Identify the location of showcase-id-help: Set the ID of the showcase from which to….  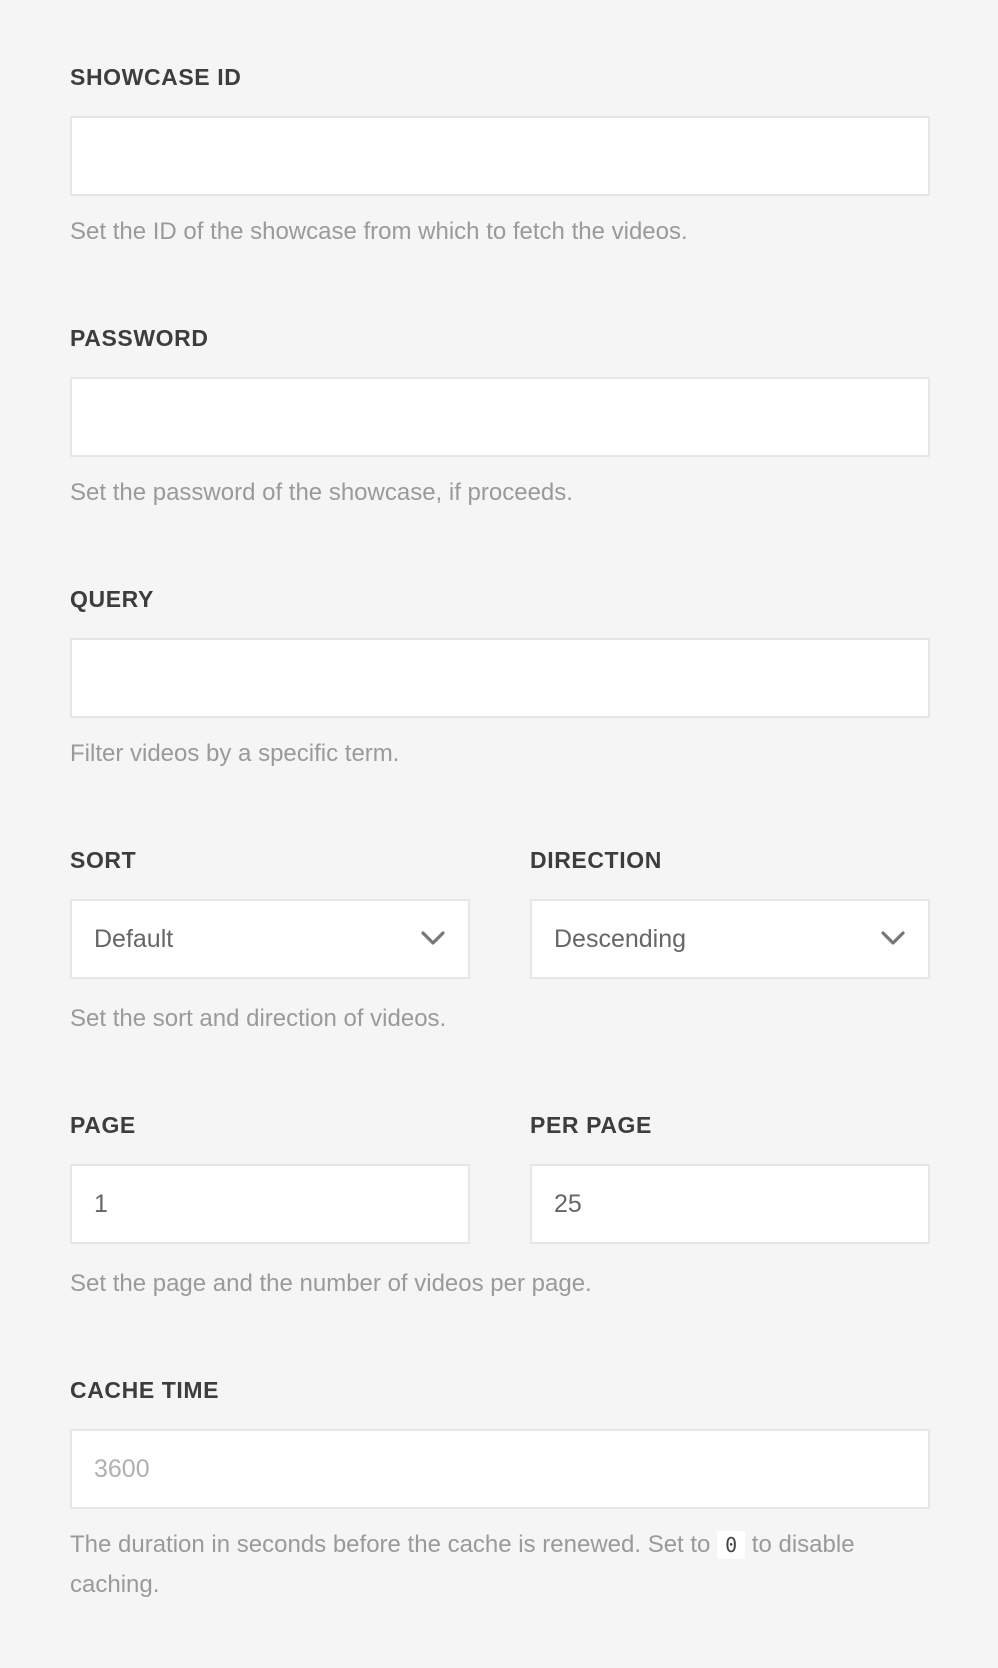
(379, 231).